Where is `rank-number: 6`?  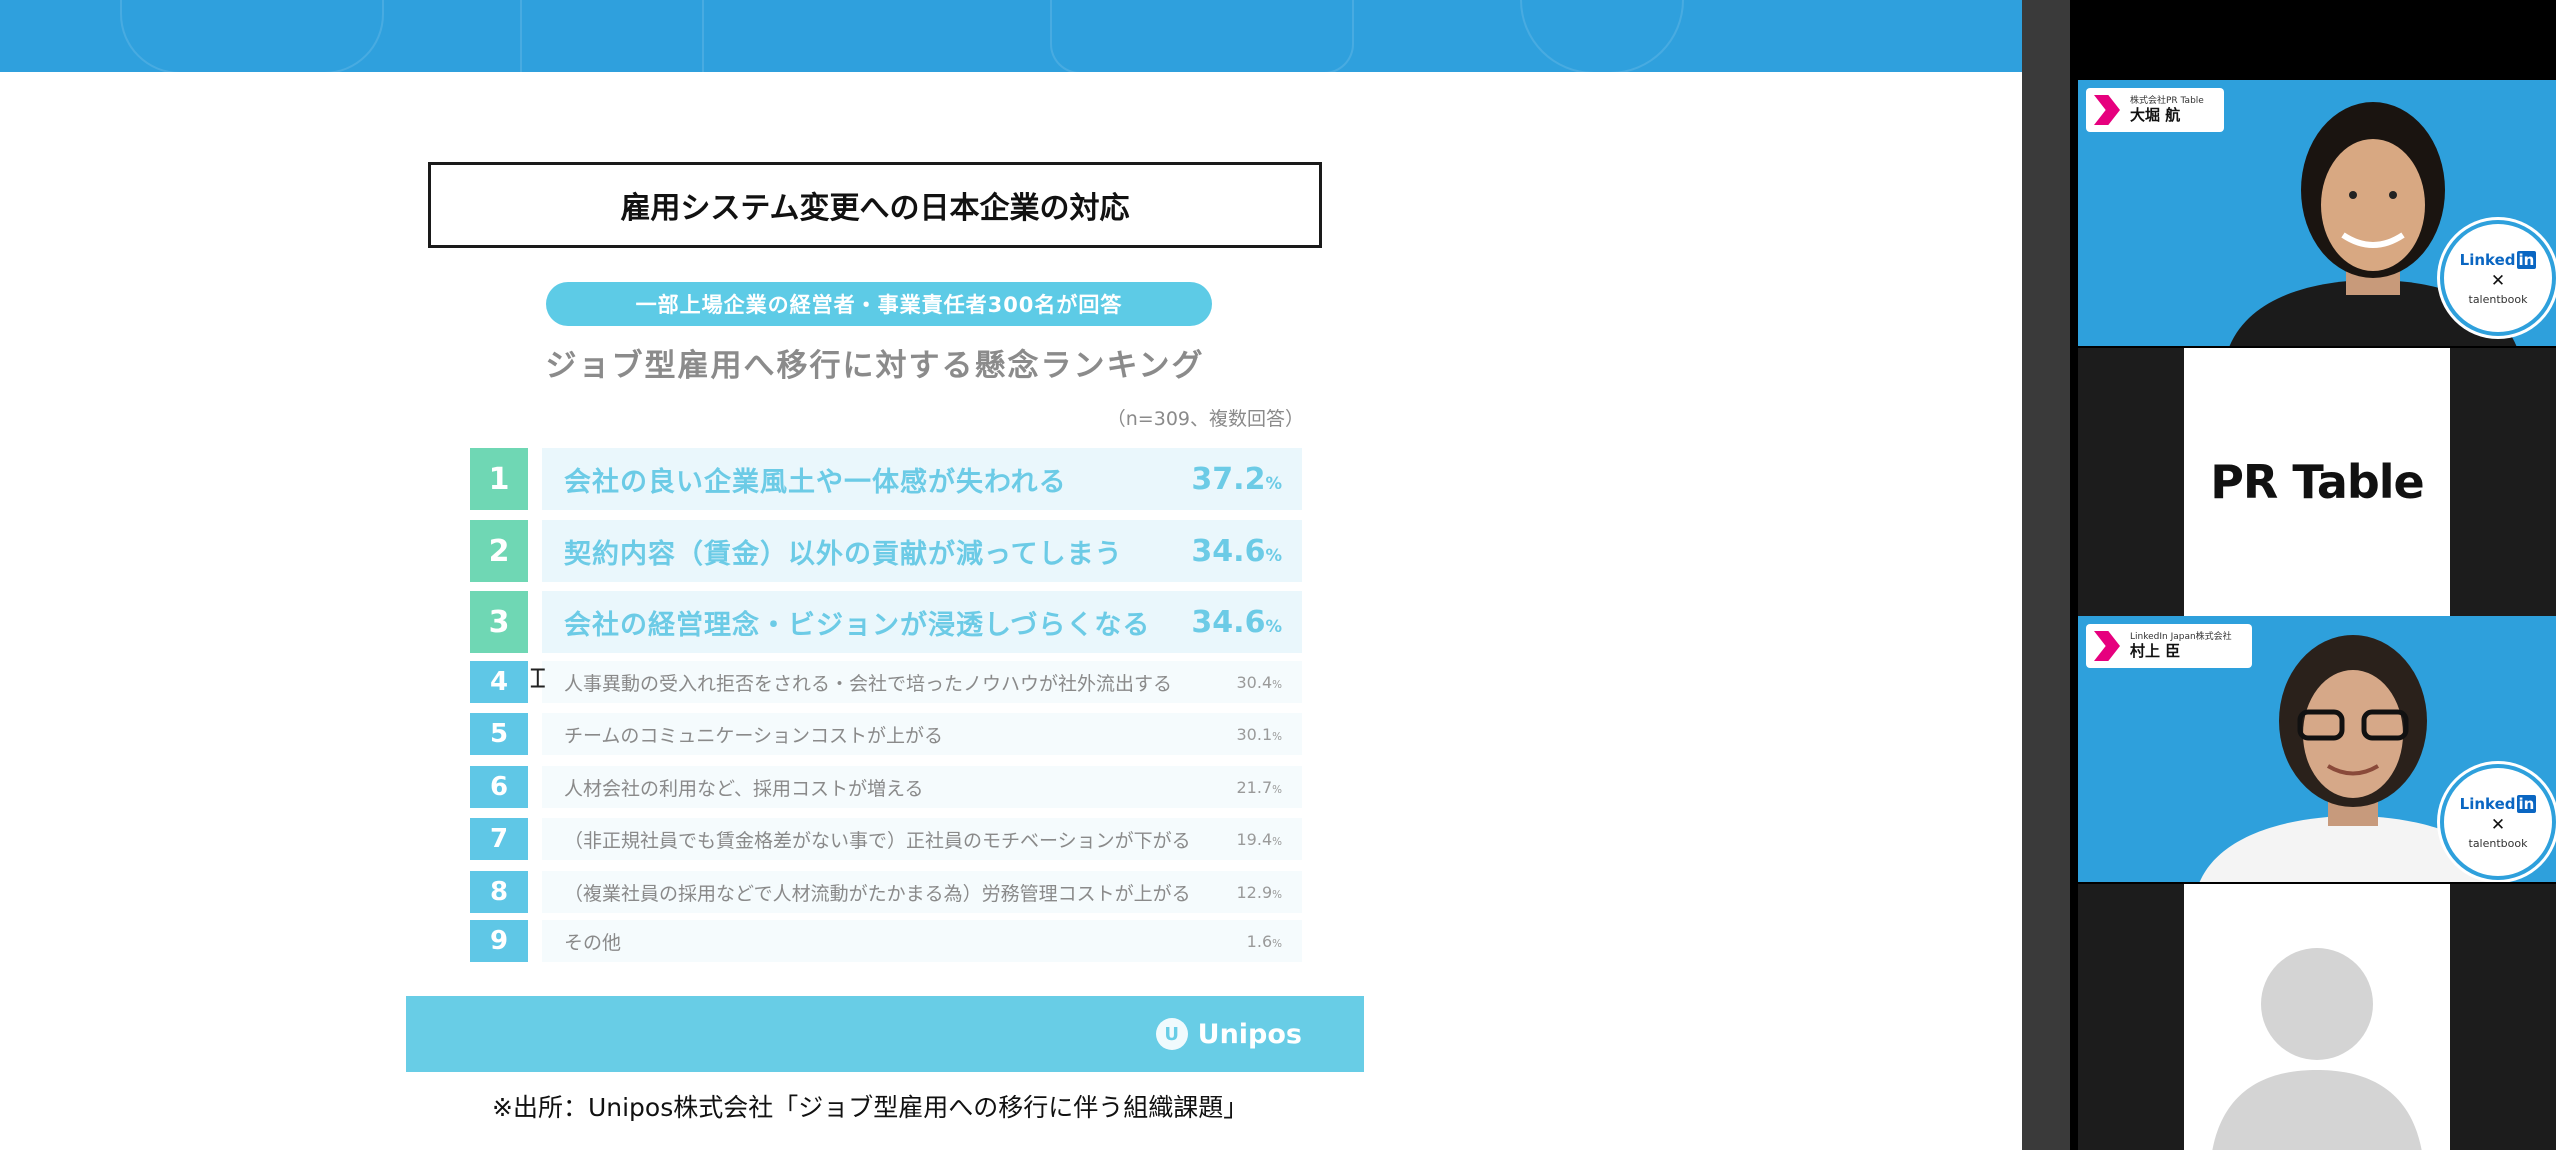
rank-number: 6 is located at coordinates (499, 787).